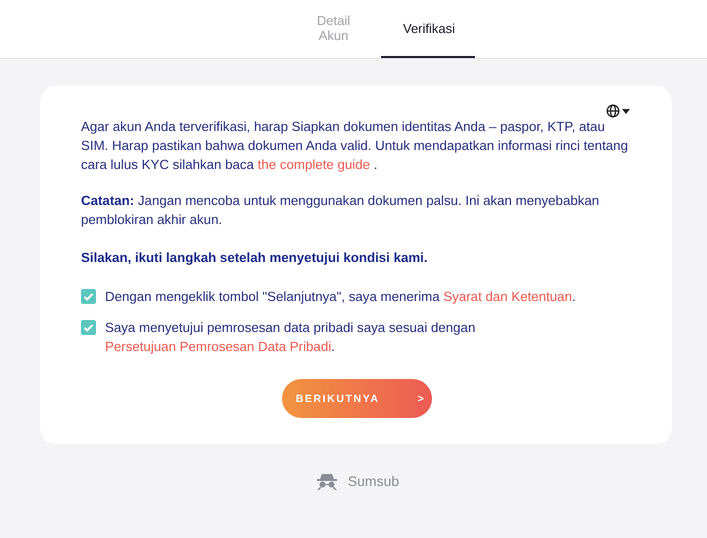 The width and height of the screenshot is (707, 538). Describe the element at coordinates (218, 346) in the screenshot. I see `terms-link: Persetujuan Pemrosesan Data Pribadi` at that location.